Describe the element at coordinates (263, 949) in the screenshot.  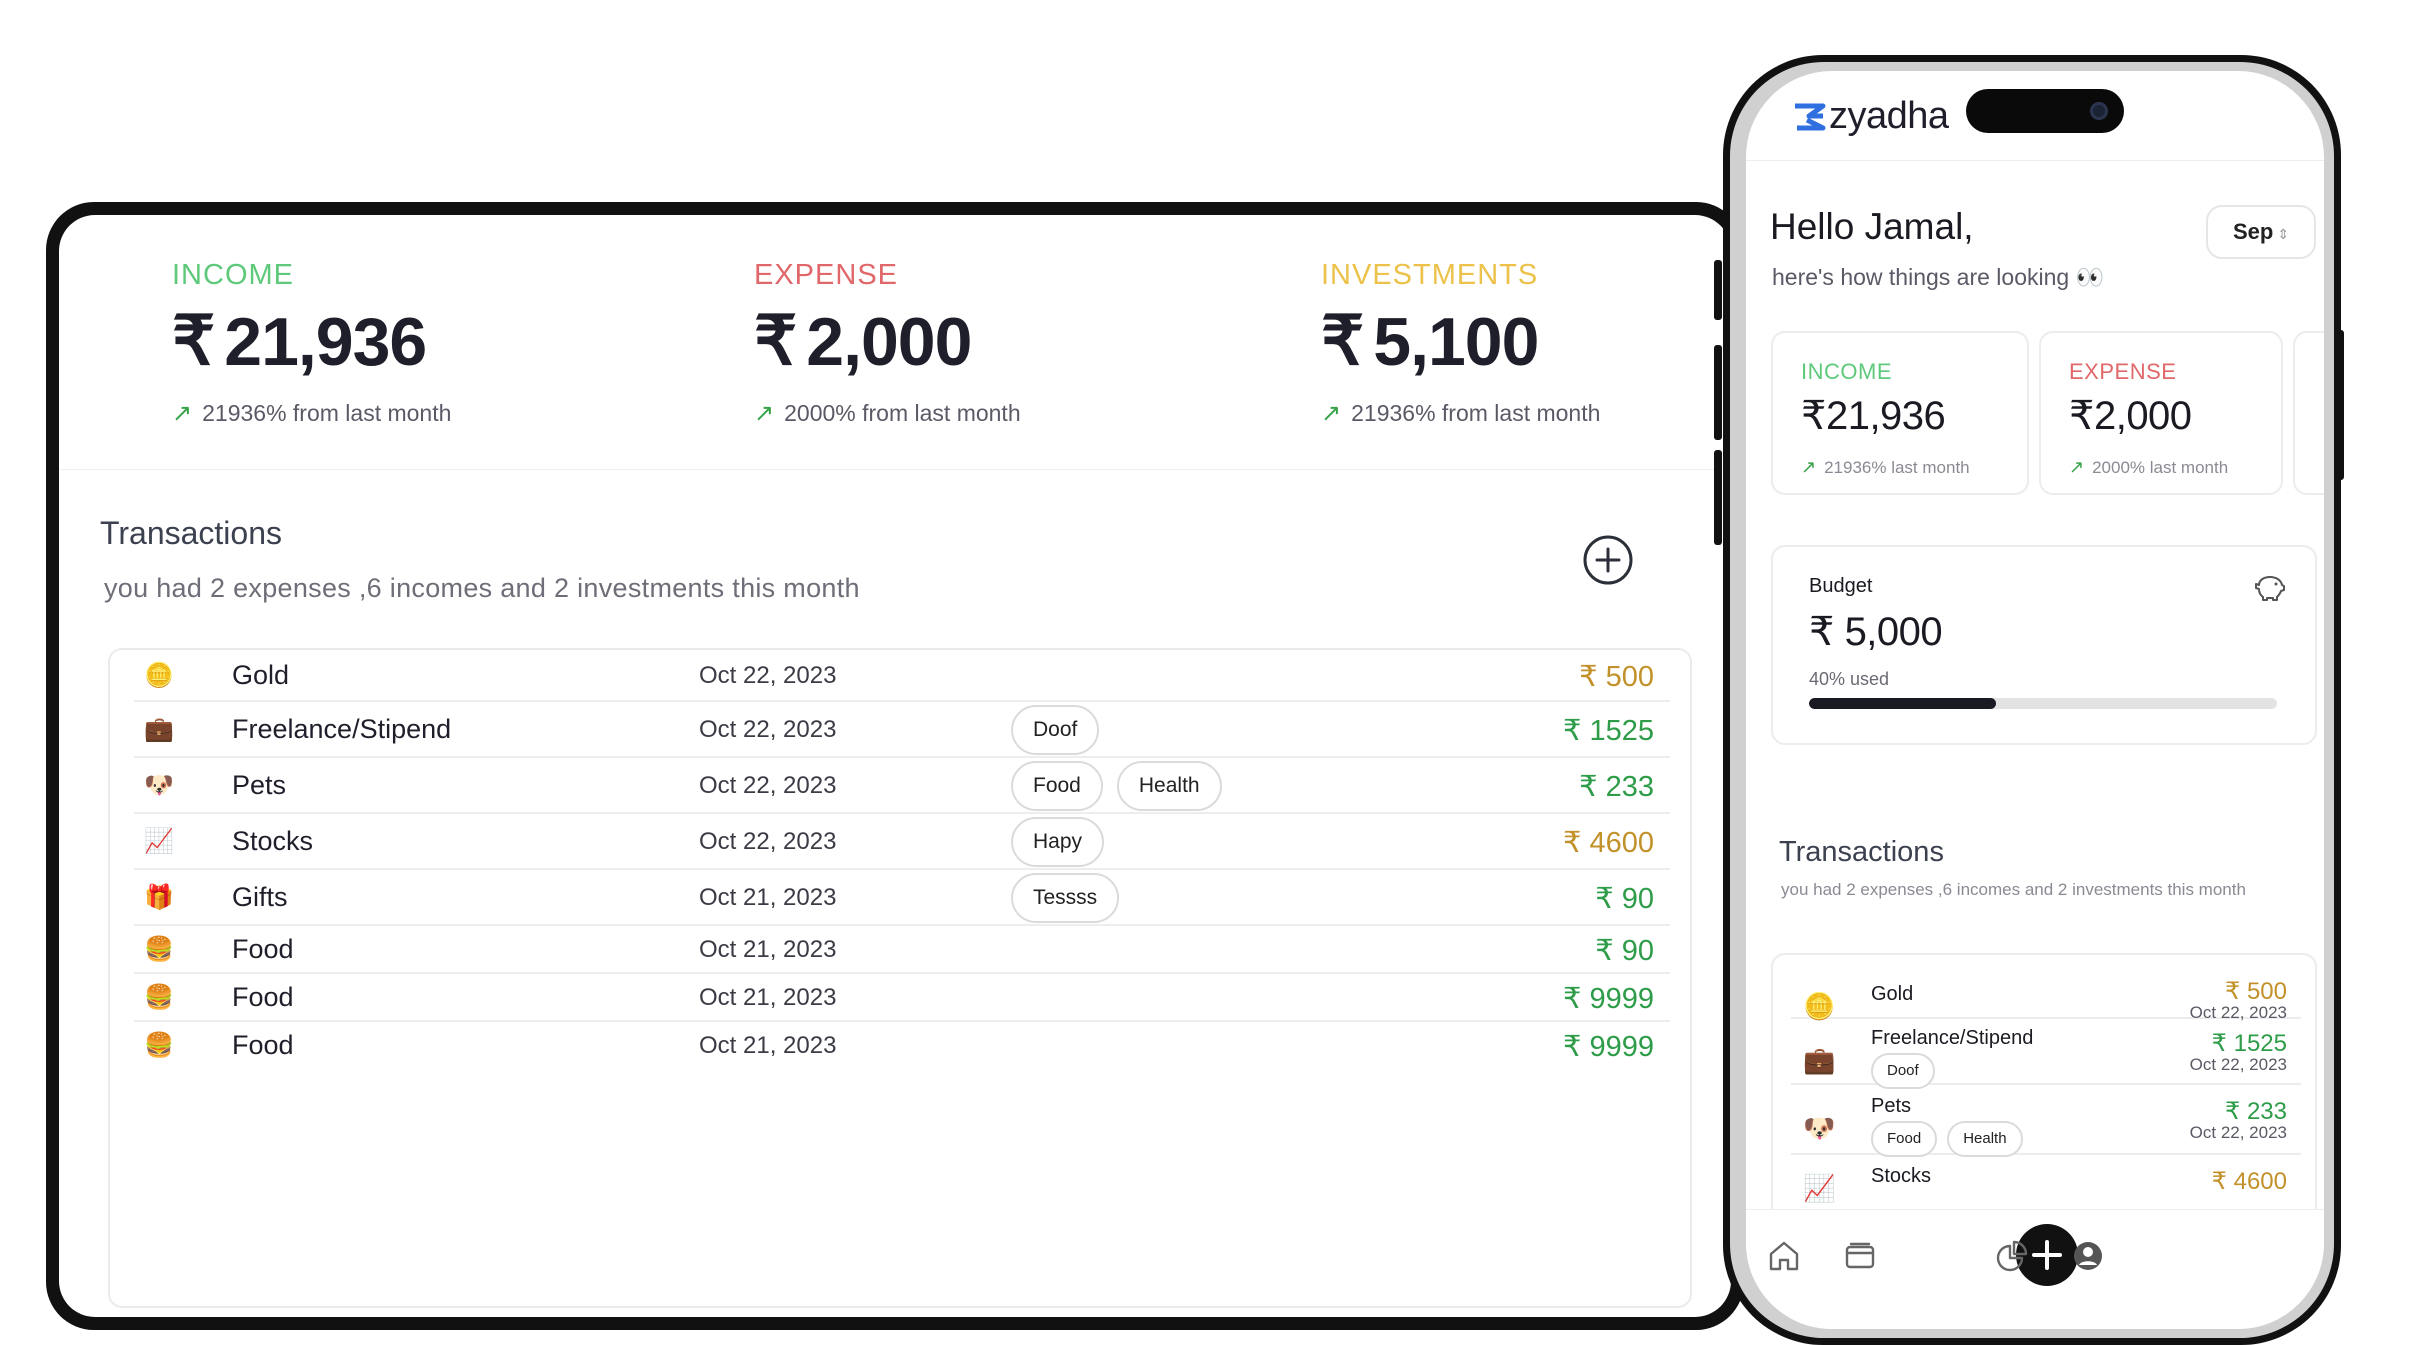
I see `transaction-name: Food` at that location.